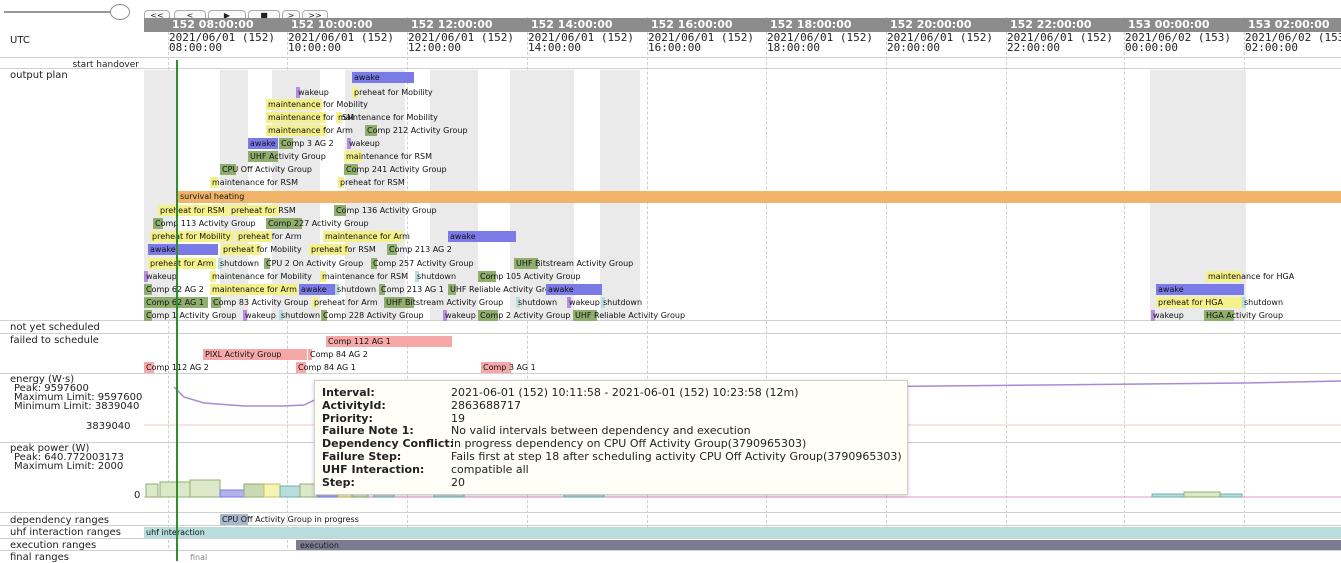 The width and height of the screenshot is (1341, 563). I want to click on activity-label: Comp 257 Activity Group, so click(423, 263).